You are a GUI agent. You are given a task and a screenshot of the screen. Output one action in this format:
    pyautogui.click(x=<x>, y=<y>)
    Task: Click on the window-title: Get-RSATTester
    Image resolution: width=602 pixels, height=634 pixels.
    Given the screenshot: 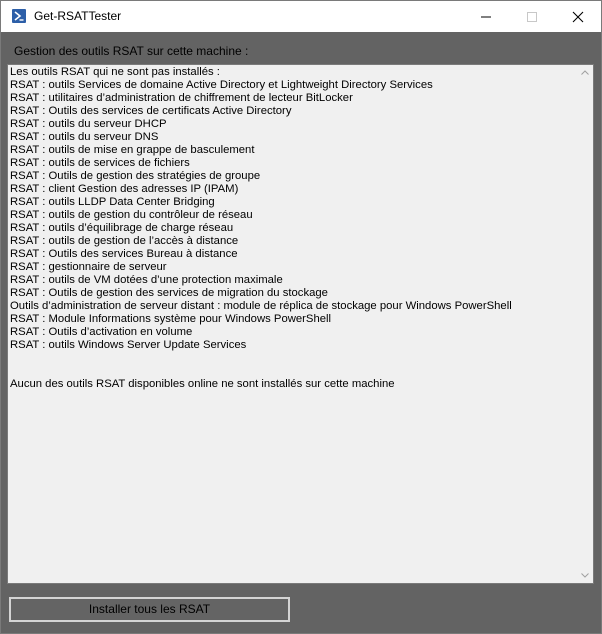 What is the action you would take?
    pyautogui.click(x=78, y=16)
    